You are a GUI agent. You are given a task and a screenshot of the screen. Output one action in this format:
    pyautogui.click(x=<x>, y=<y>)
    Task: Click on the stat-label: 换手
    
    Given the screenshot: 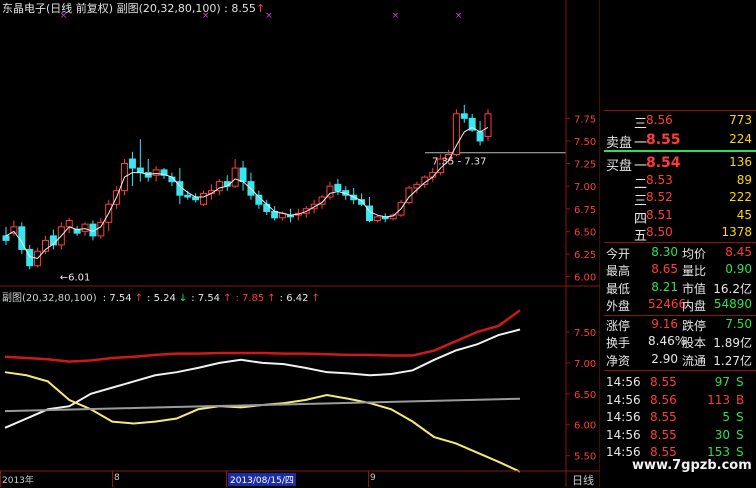 What is the action you would take?
    pyautogui.click(x=618, y=343)
    